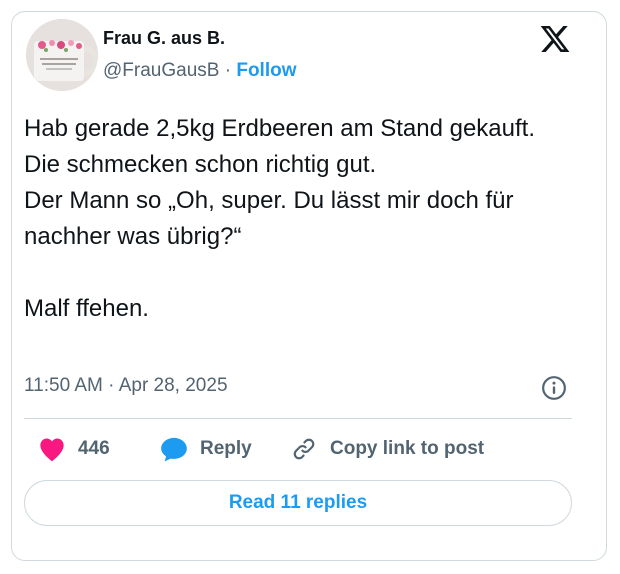 This screenshot has width=620, height=574. I want to click on copy-link-label: Copy link to post, so click(407, 448).